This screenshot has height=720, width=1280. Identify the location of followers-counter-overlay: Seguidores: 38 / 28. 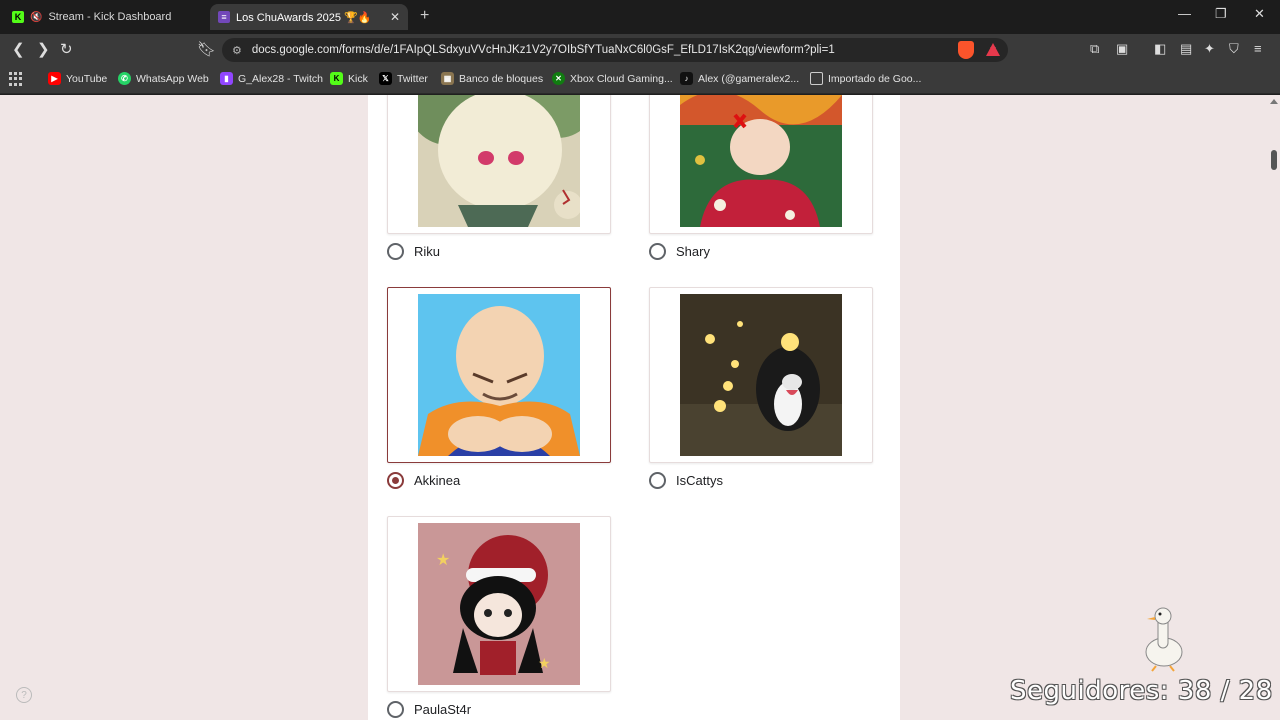
(1141, 691).